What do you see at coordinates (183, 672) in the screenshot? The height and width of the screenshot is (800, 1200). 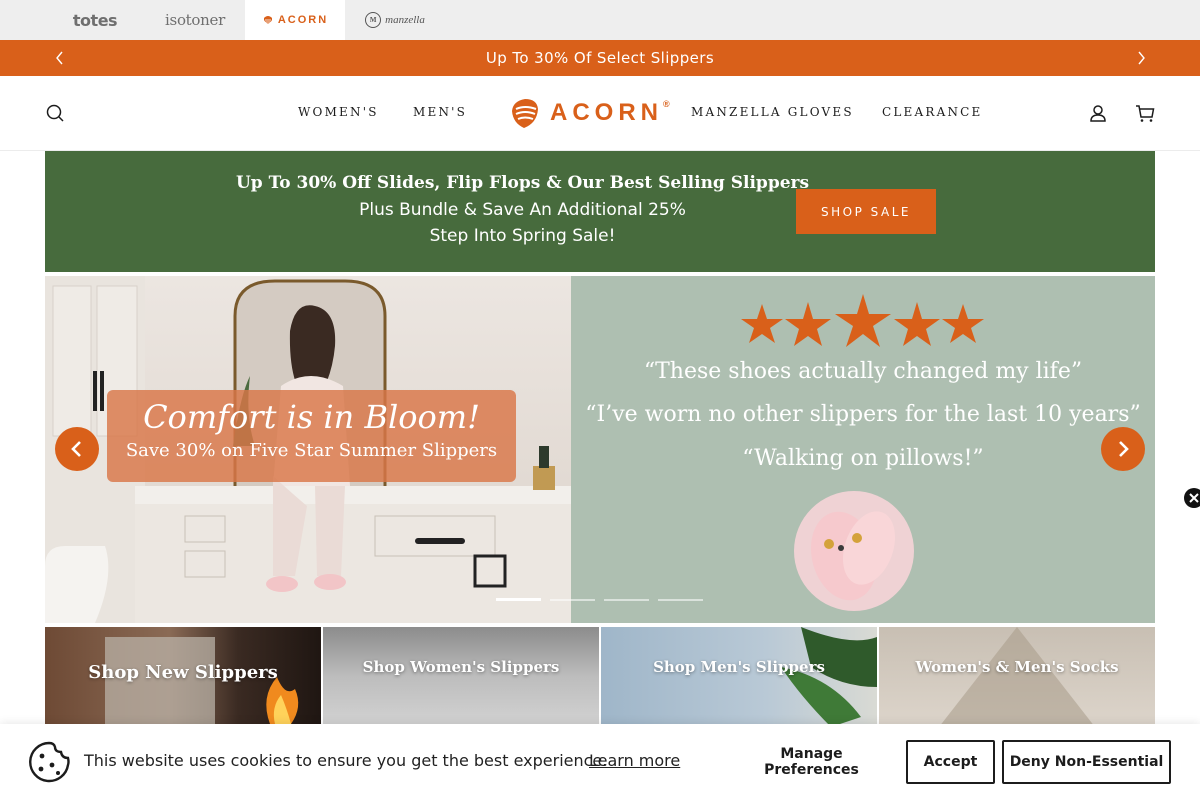 I see `tile-label-new-slippers: Shop New Slippers` at bounding box center [183, 672].